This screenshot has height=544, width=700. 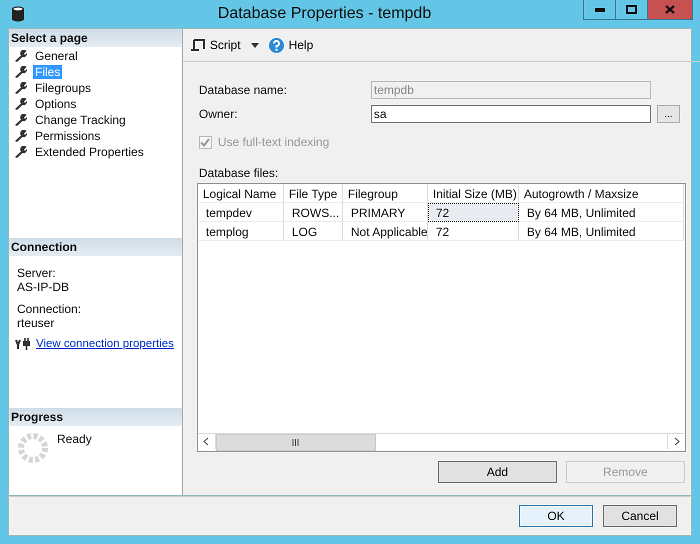 I want to click on page-item: Permissions, so click(x=67, y=136).